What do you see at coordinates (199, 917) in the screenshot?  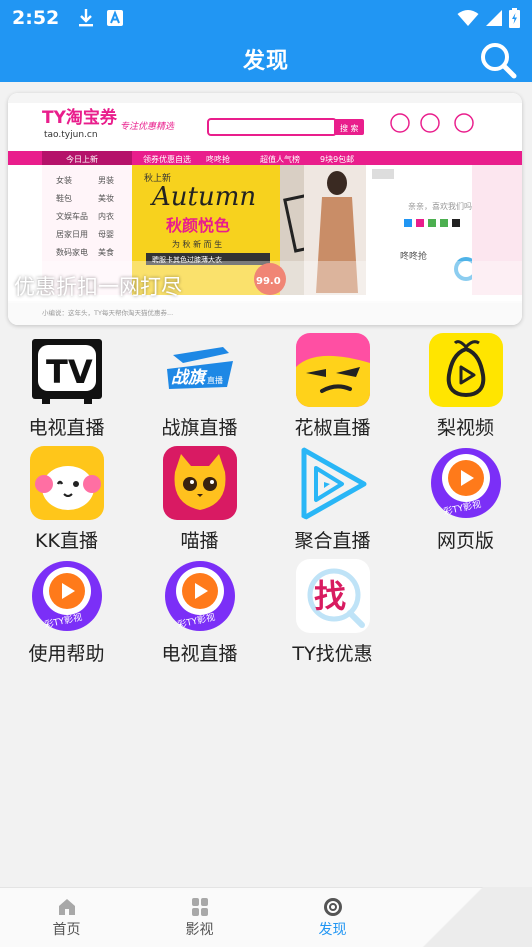 I see `nav-item-movies: 影视` at bounding box center [199, 917].